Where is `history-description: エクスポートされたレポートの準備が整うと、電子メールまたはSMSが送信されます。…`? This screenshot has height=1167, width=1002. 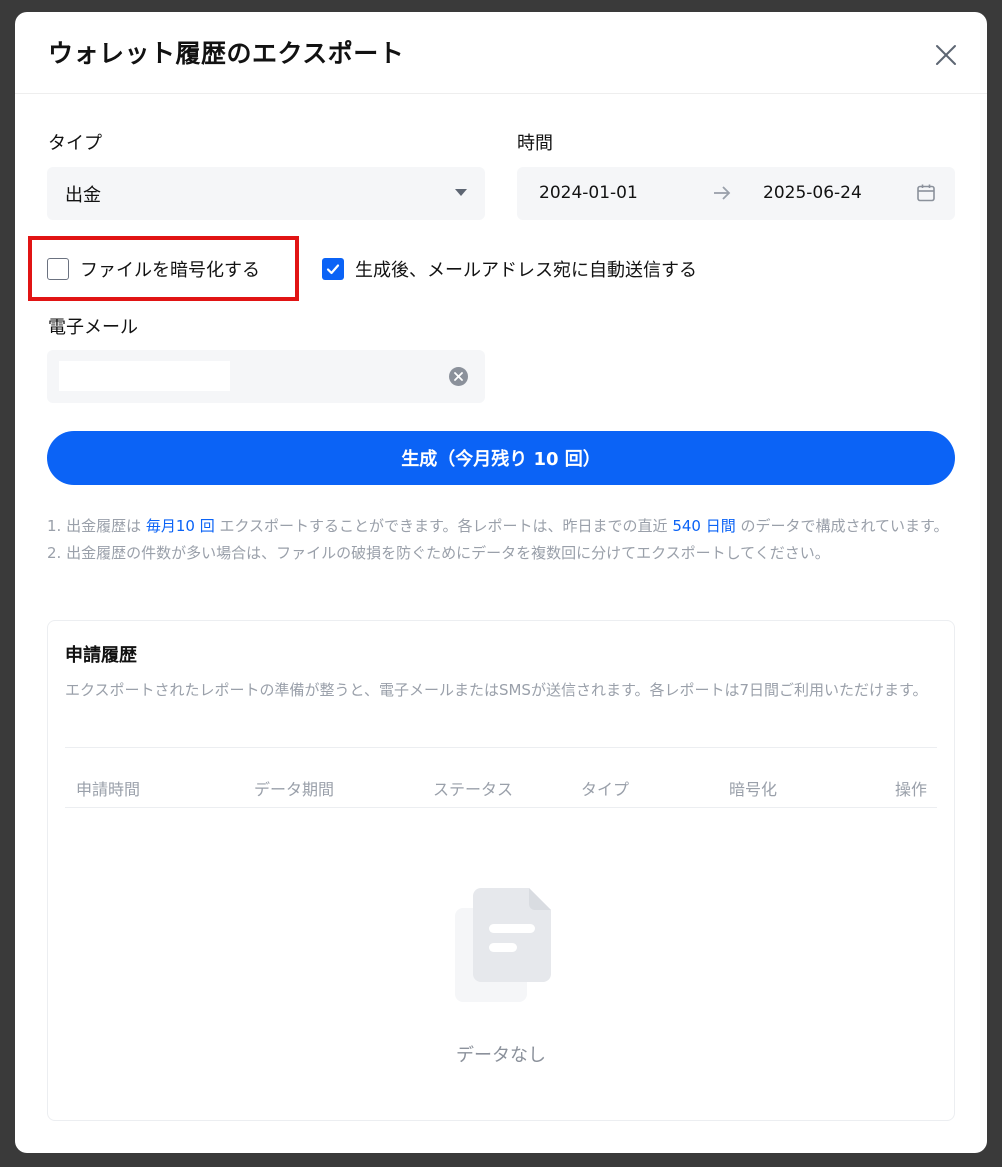
history-description: エクスポートされたレポートの準備が整うと、電子メールまたはSMSが送信されます。… is located at coordinates (496, 690).